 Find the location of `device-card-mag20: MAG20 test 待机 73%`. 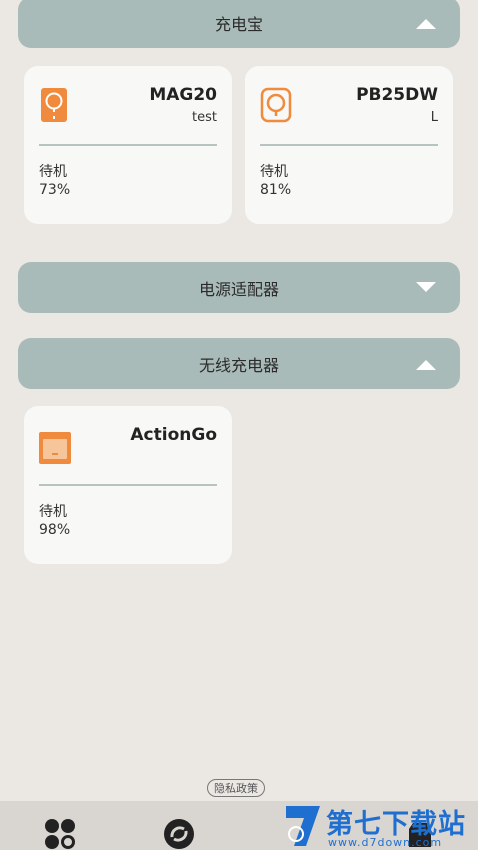

device-card-mag20: MAG20 test 待机 73% is located at coordinates (128, 145).